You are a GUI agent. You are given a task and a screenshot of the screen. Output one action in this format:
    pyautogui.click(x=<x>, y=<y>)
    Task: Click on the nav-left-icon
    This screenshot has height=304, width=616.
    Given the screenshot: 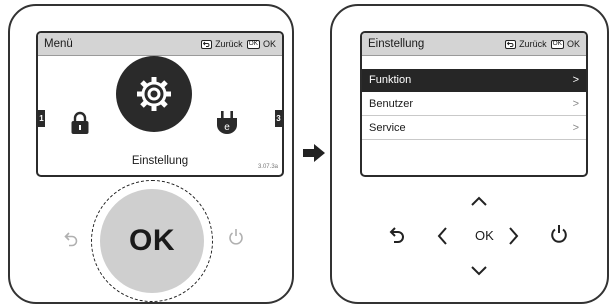 What is the action you would take?
    pyautogui.click(x=442, y=238)
    